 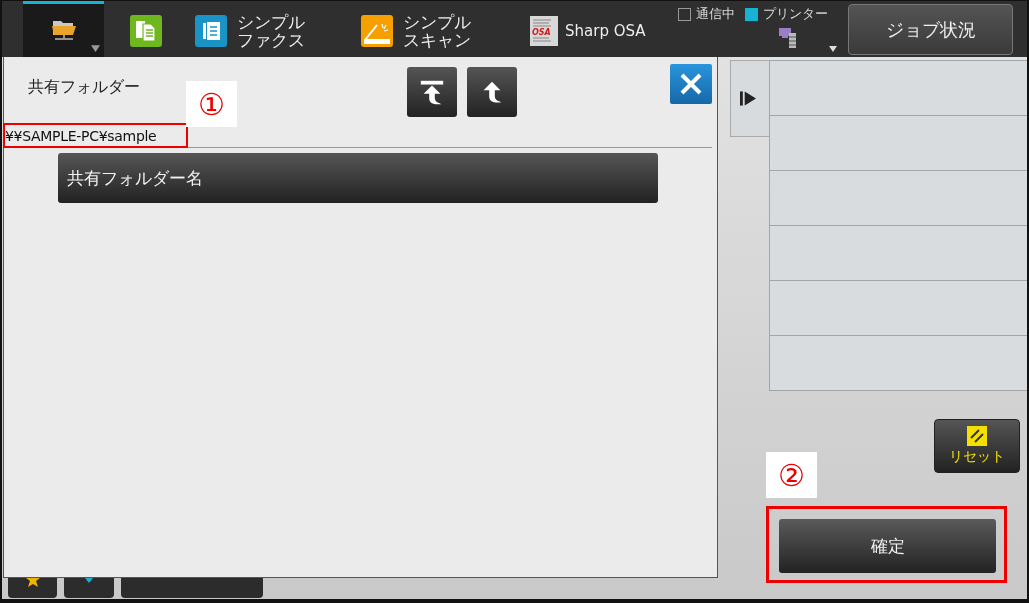 What do you see at coordinates (795, 14) in the screenshot?
I see `status-label: プリンター` at bounding box center [795, 14].